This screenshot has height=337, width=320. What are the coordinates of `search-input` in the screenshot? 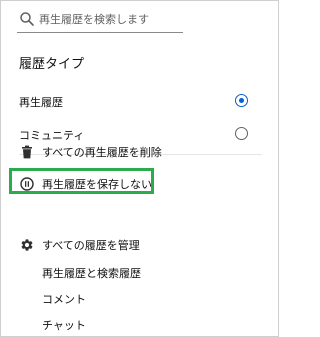 It's located at (109, 19).